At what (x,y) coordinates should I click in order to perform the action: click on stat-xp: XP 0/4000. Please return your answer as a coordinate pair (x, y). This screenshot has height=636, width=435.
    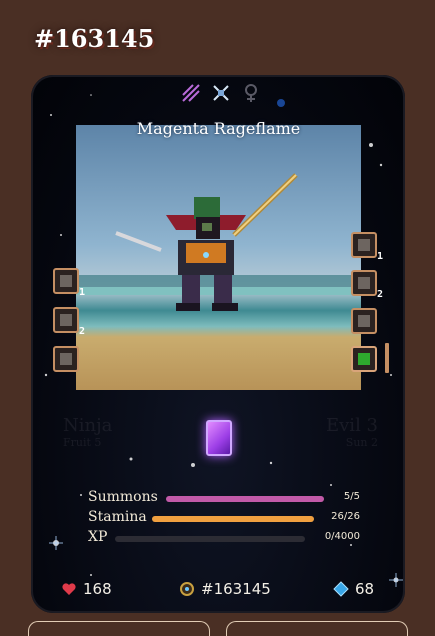
    Looking at the image, I should click on (224, 539).